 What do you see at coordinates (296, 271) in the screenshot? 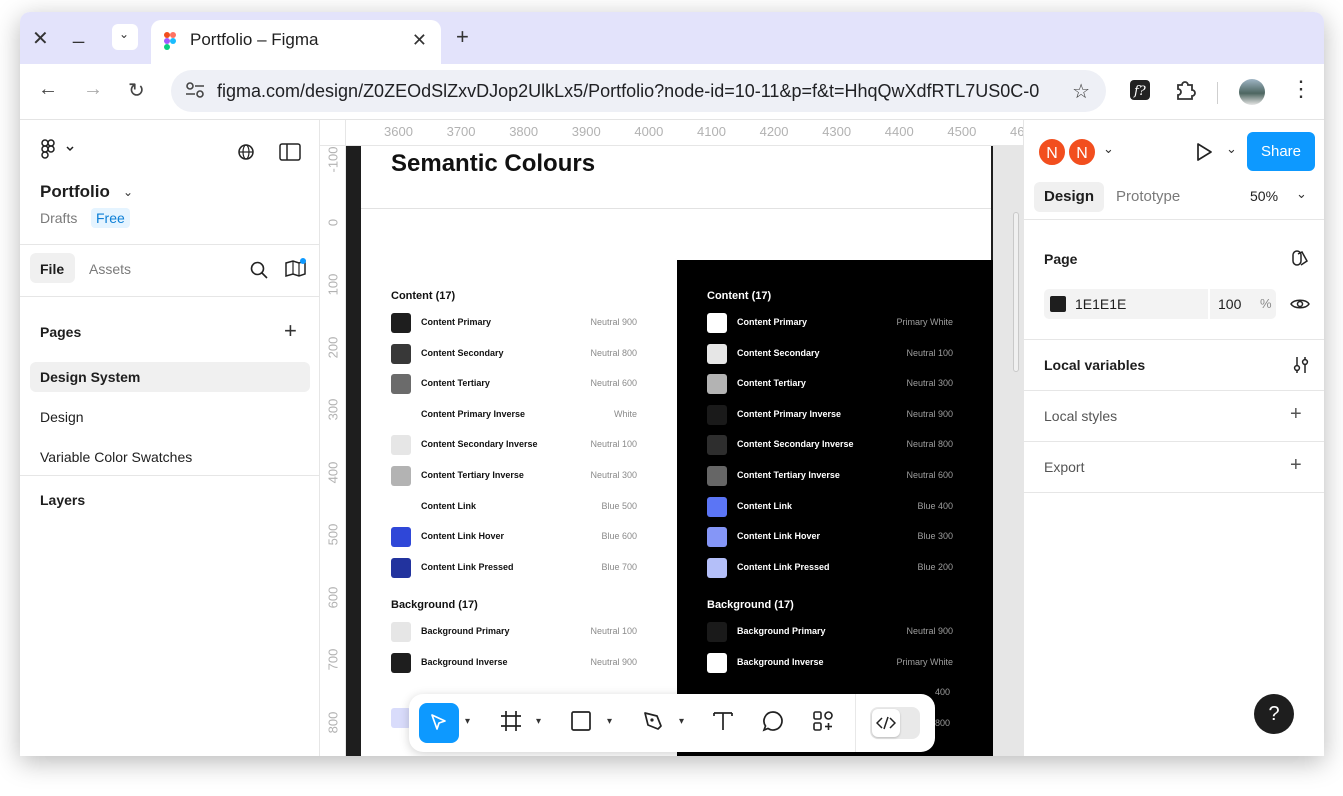
I see `library-book-icon` at bounding box center [296, 271].